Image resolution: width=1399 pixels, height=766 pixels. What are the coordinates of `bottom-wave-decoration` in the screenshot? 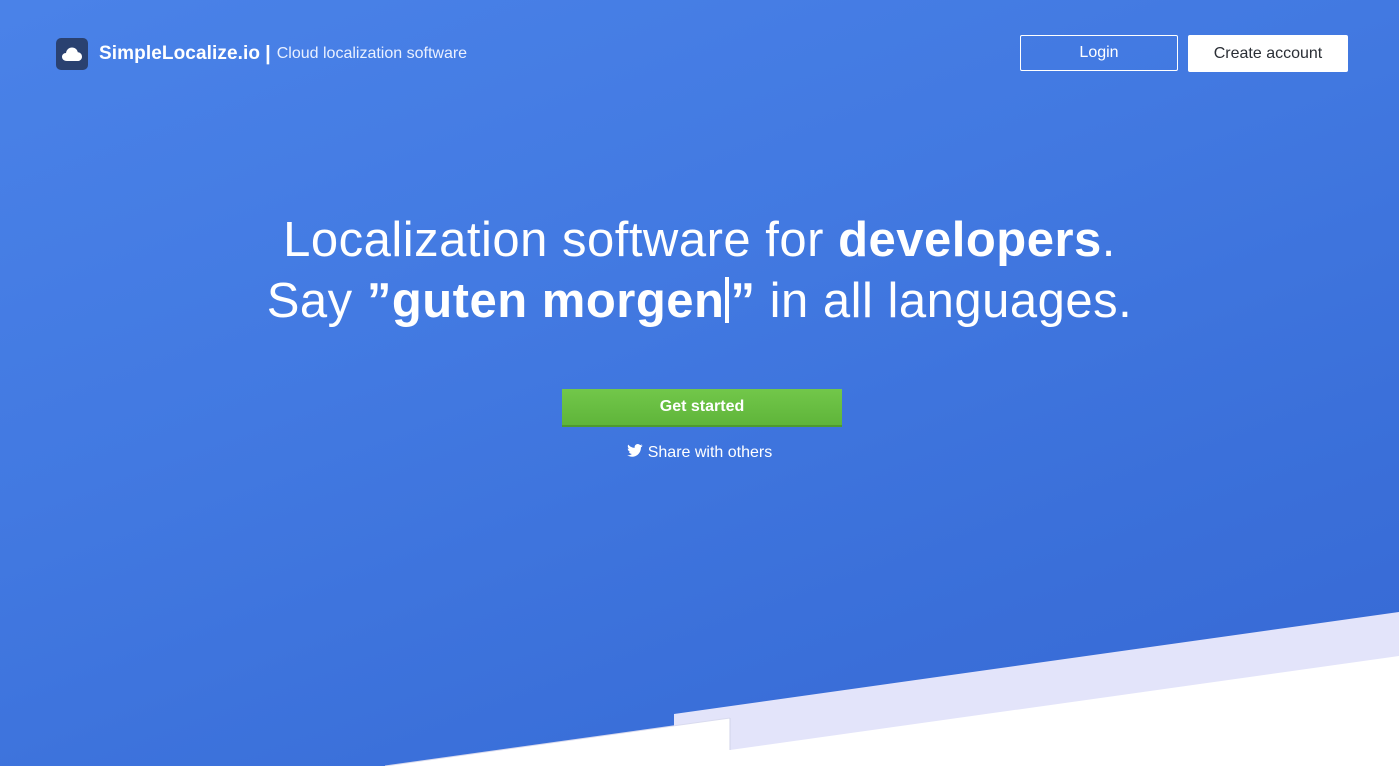 It's located at (891, 689).